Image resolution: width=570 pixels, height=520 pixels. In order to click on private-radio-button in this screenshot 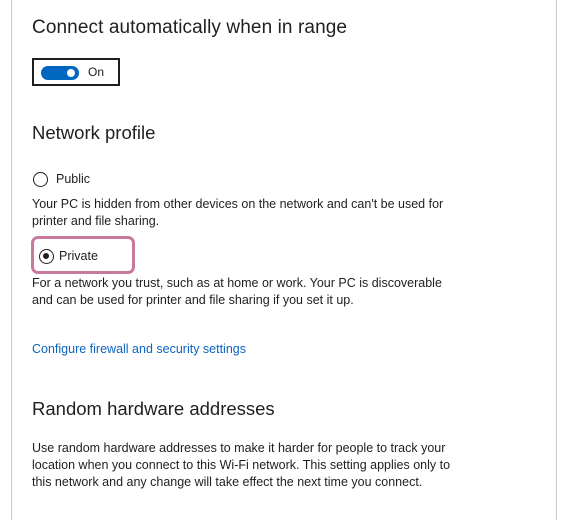, I will do `click(46, 256)`.